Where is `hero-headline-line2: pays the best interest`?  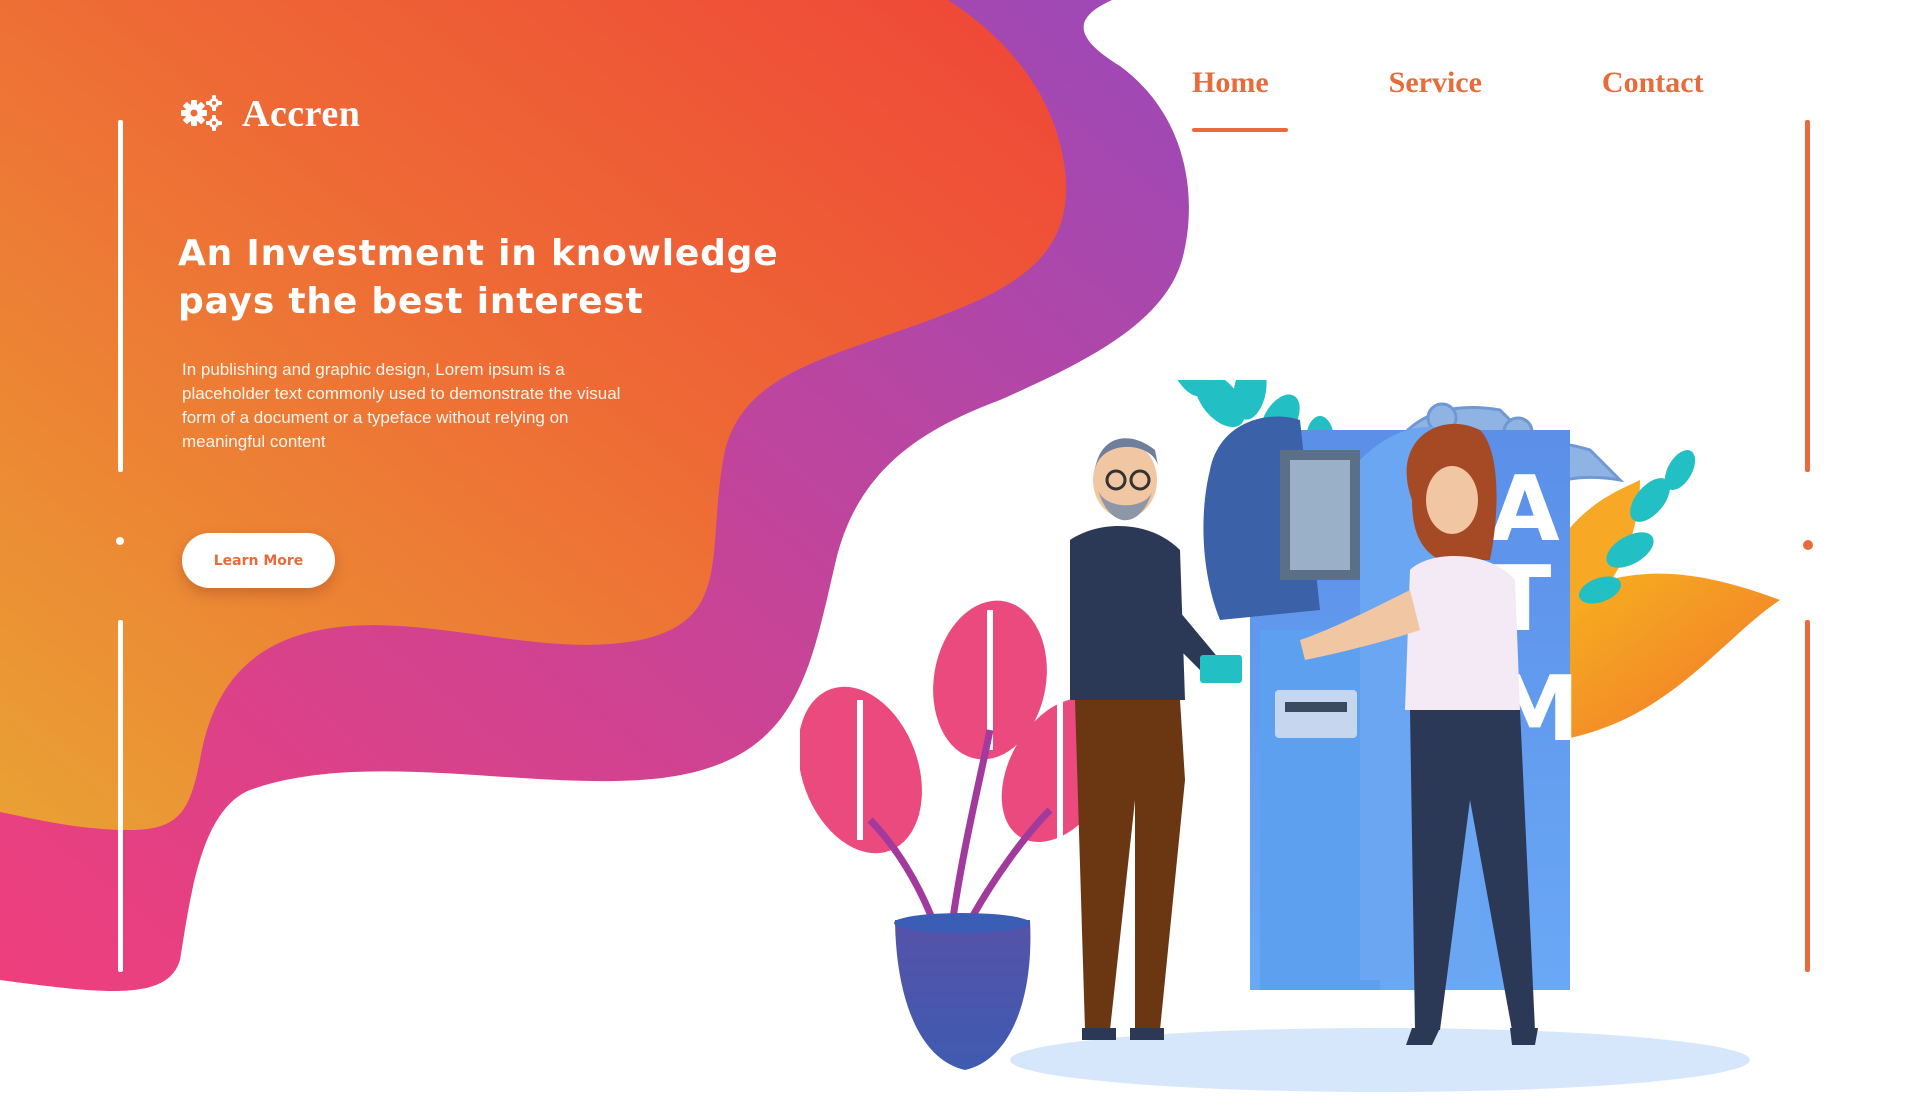
hero-headline-line2: pays the best interest is located at coordinates (411, 301).